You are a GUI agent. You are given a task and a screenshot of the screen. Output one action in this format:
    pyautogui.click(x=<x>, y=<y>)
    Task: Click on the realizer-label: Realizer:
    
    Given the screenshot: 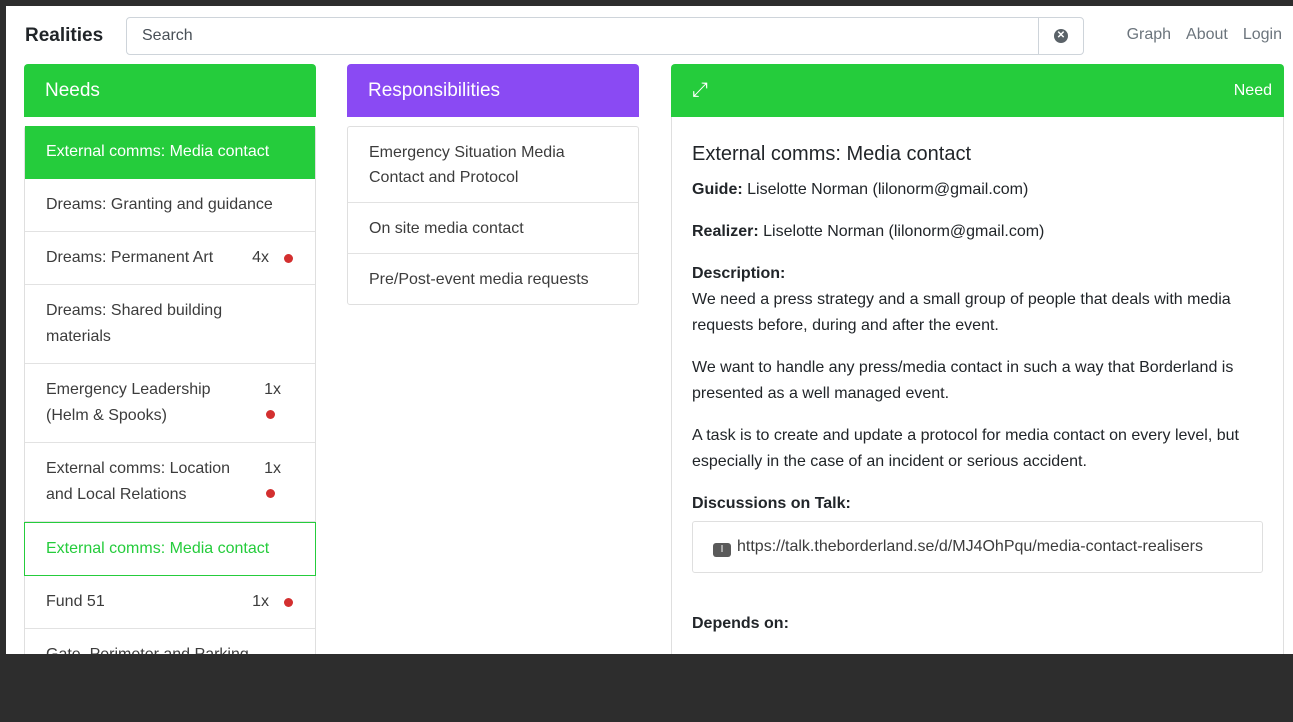 What is the action you would take?
    pyautogui.click(x=725, y=231)
    